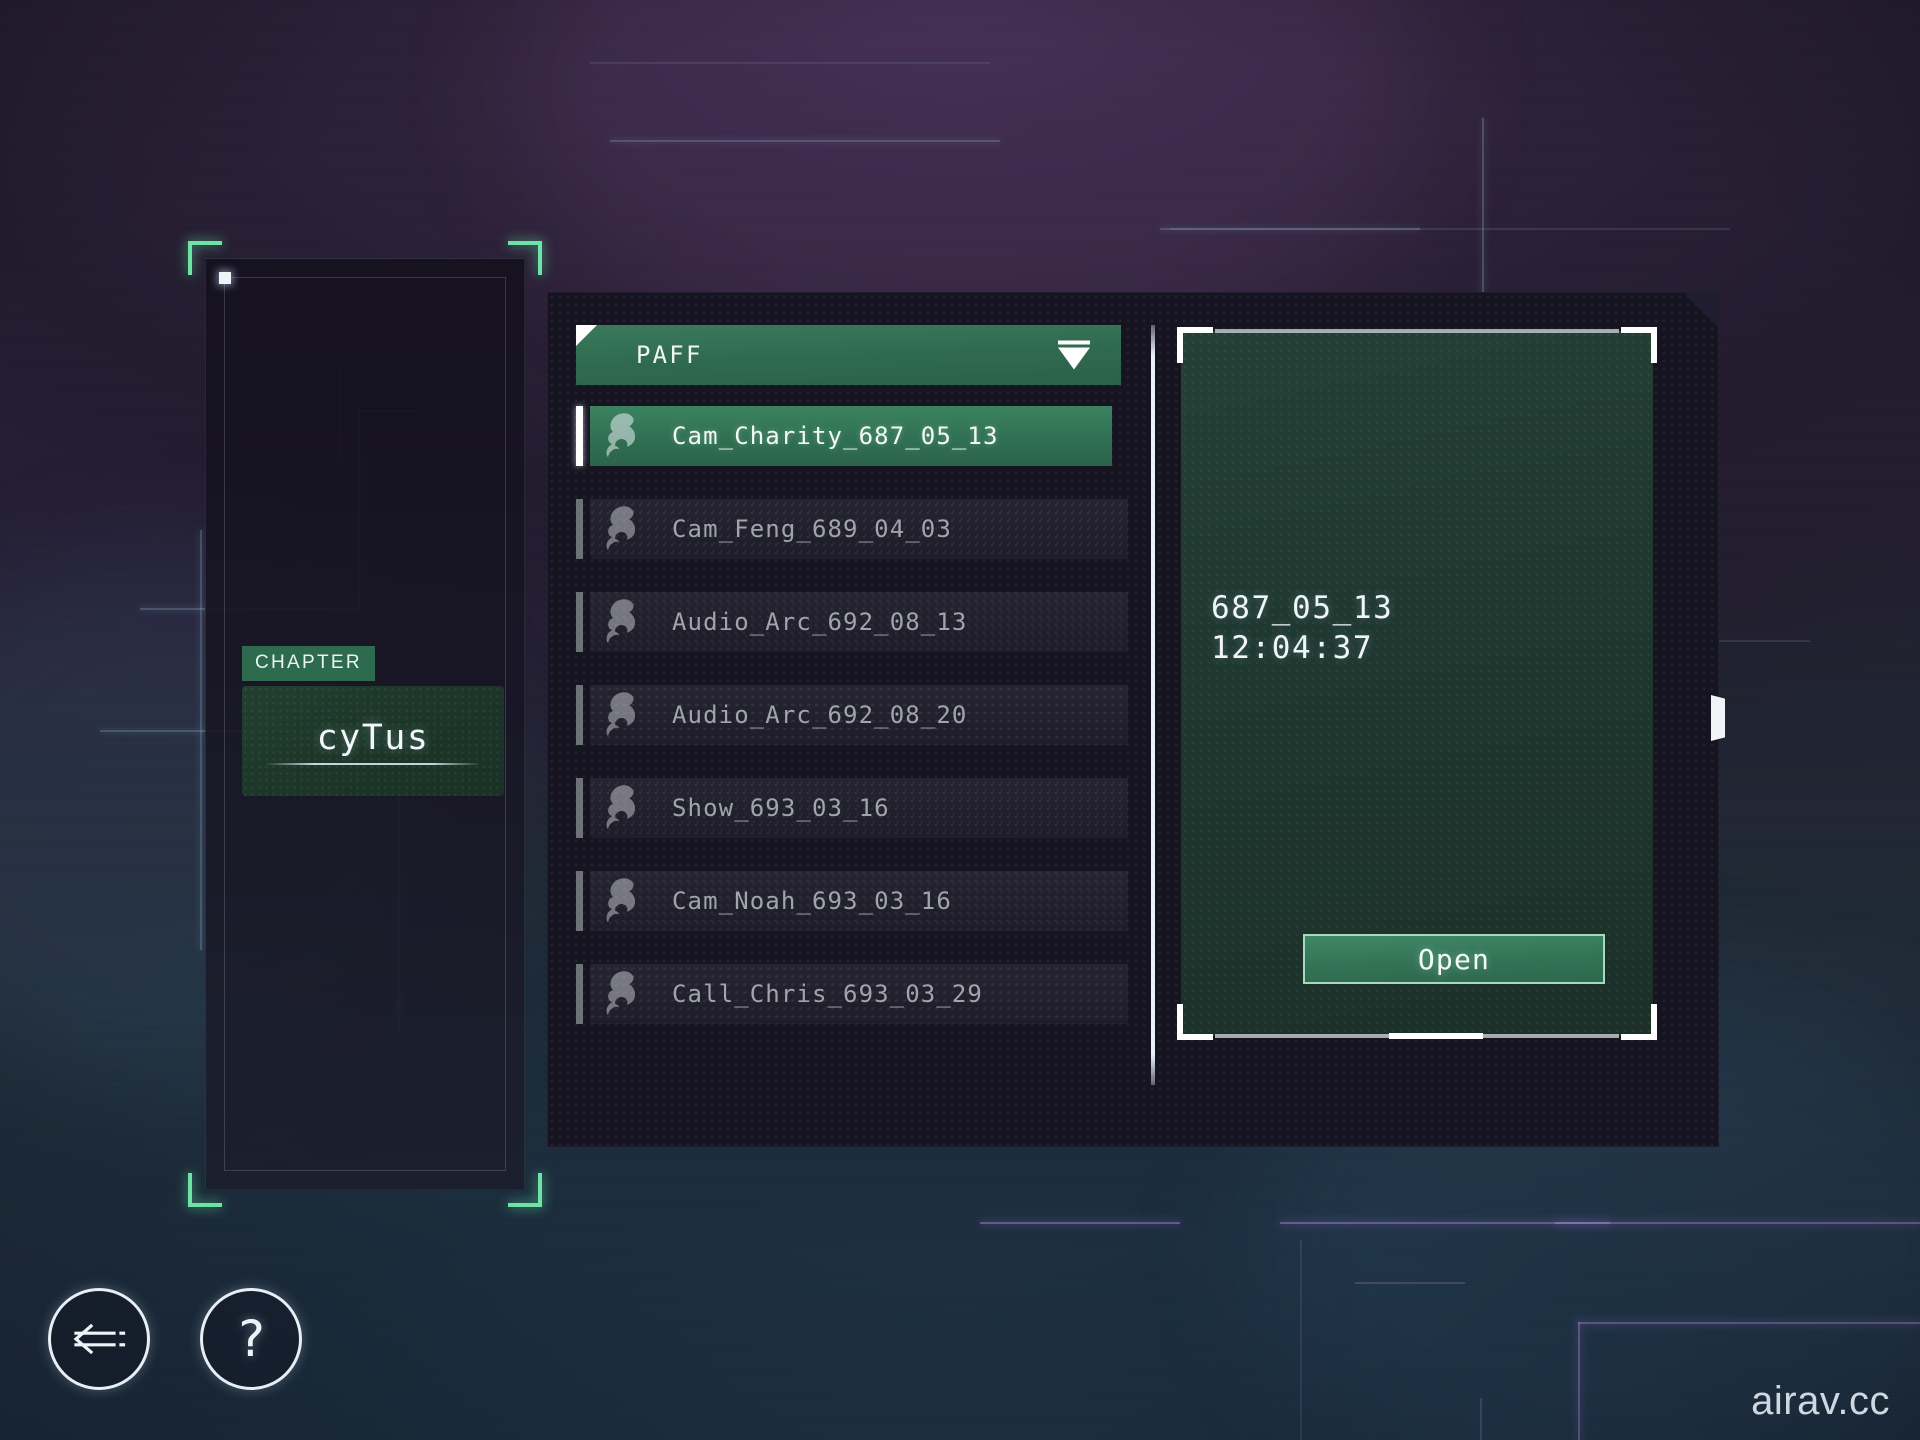  I want to click on record-list-item: Cam_Feng_689_04_03, so click(852, 529).